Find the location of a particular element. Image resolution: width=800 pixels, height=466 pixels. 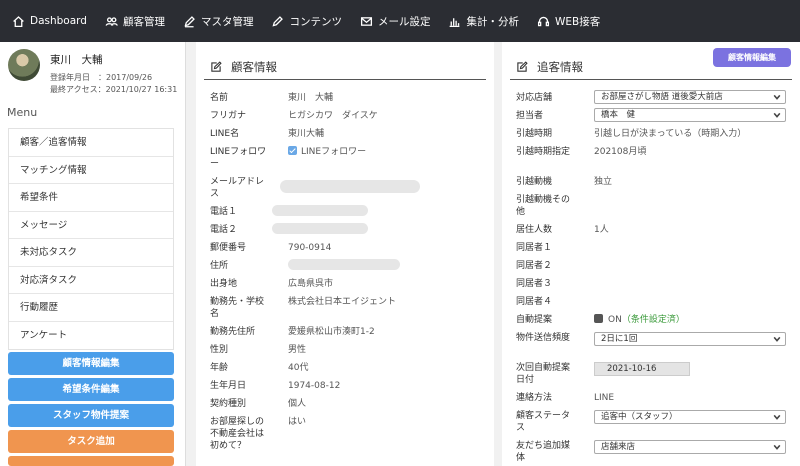

toggle-icon is located at coordinates (598, 318).